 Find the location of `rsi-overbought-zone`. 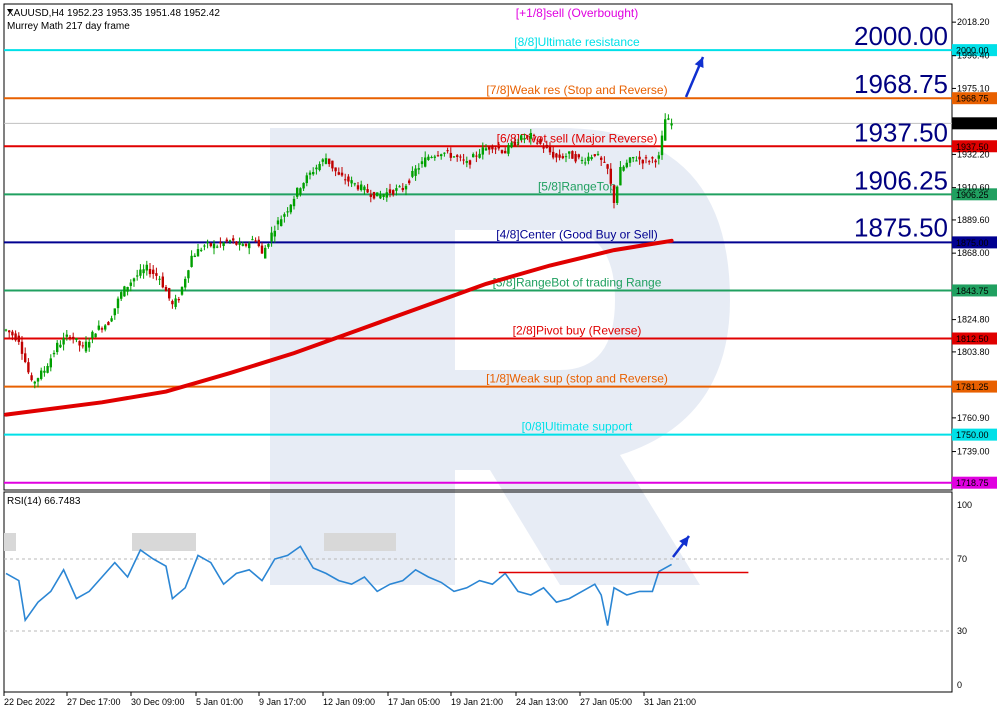

rsi-overbought-zone is located at coordinates (360, 542).